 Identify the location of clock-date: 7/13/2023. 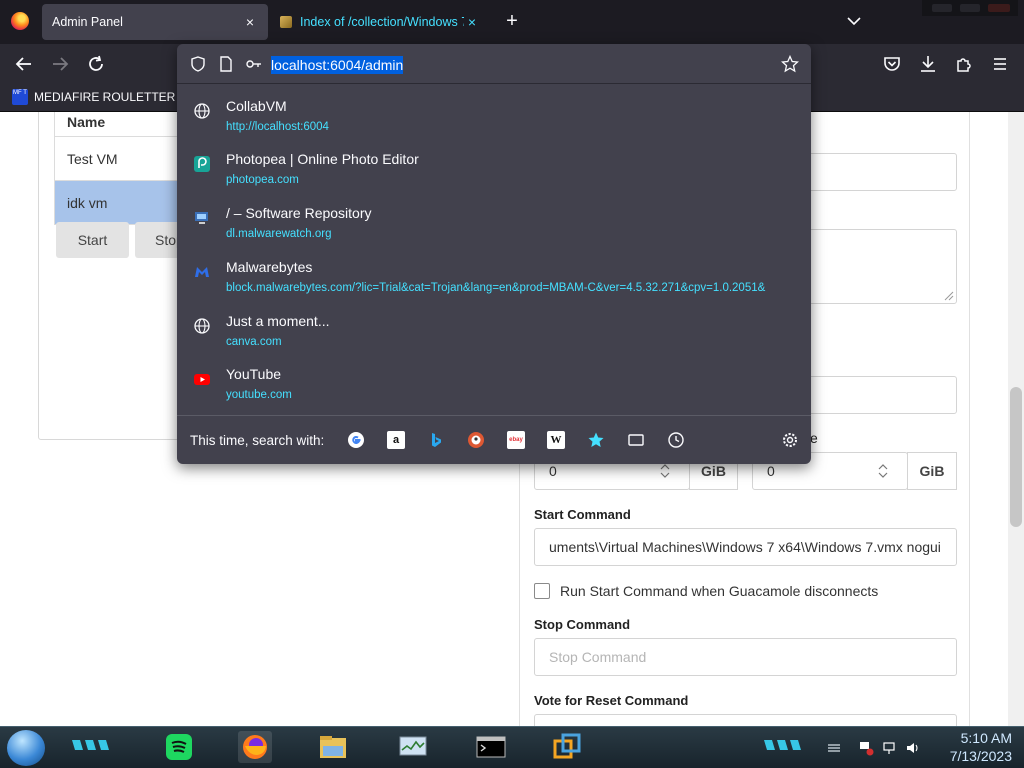
(980, 756).